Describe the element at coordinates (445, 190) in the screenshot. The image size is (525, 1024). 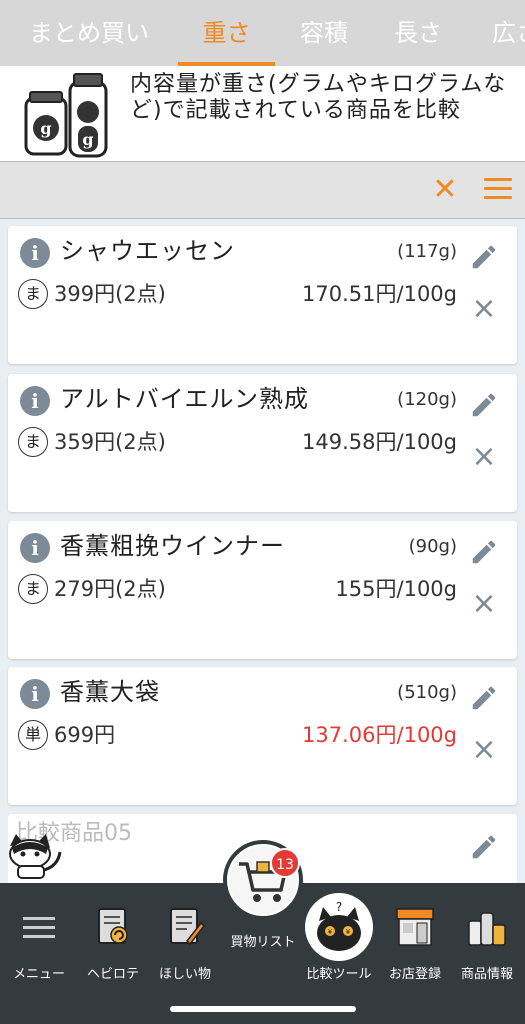
I see `close-icon: ✕` at that location.